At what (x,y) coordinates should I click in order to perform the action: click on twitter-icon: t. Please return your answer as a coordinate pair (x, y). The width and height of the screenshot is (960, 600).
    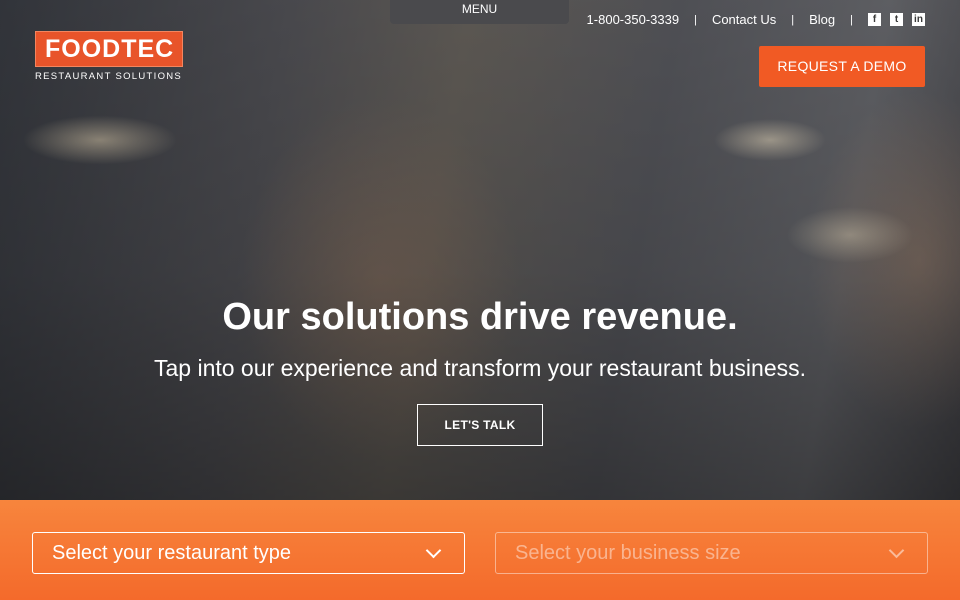
    Looking at the image, I should click on (896, 19).